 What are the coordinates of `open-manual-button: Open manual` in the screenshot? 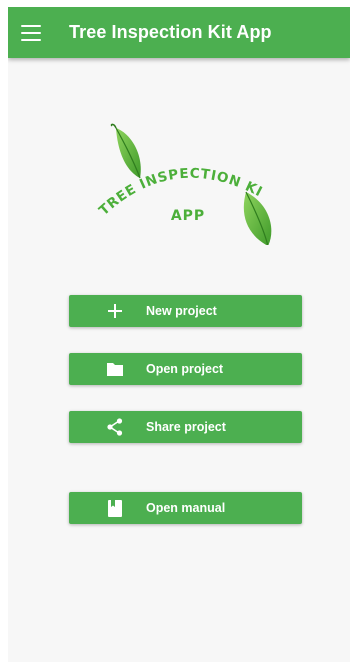 It's located at (185, 508).